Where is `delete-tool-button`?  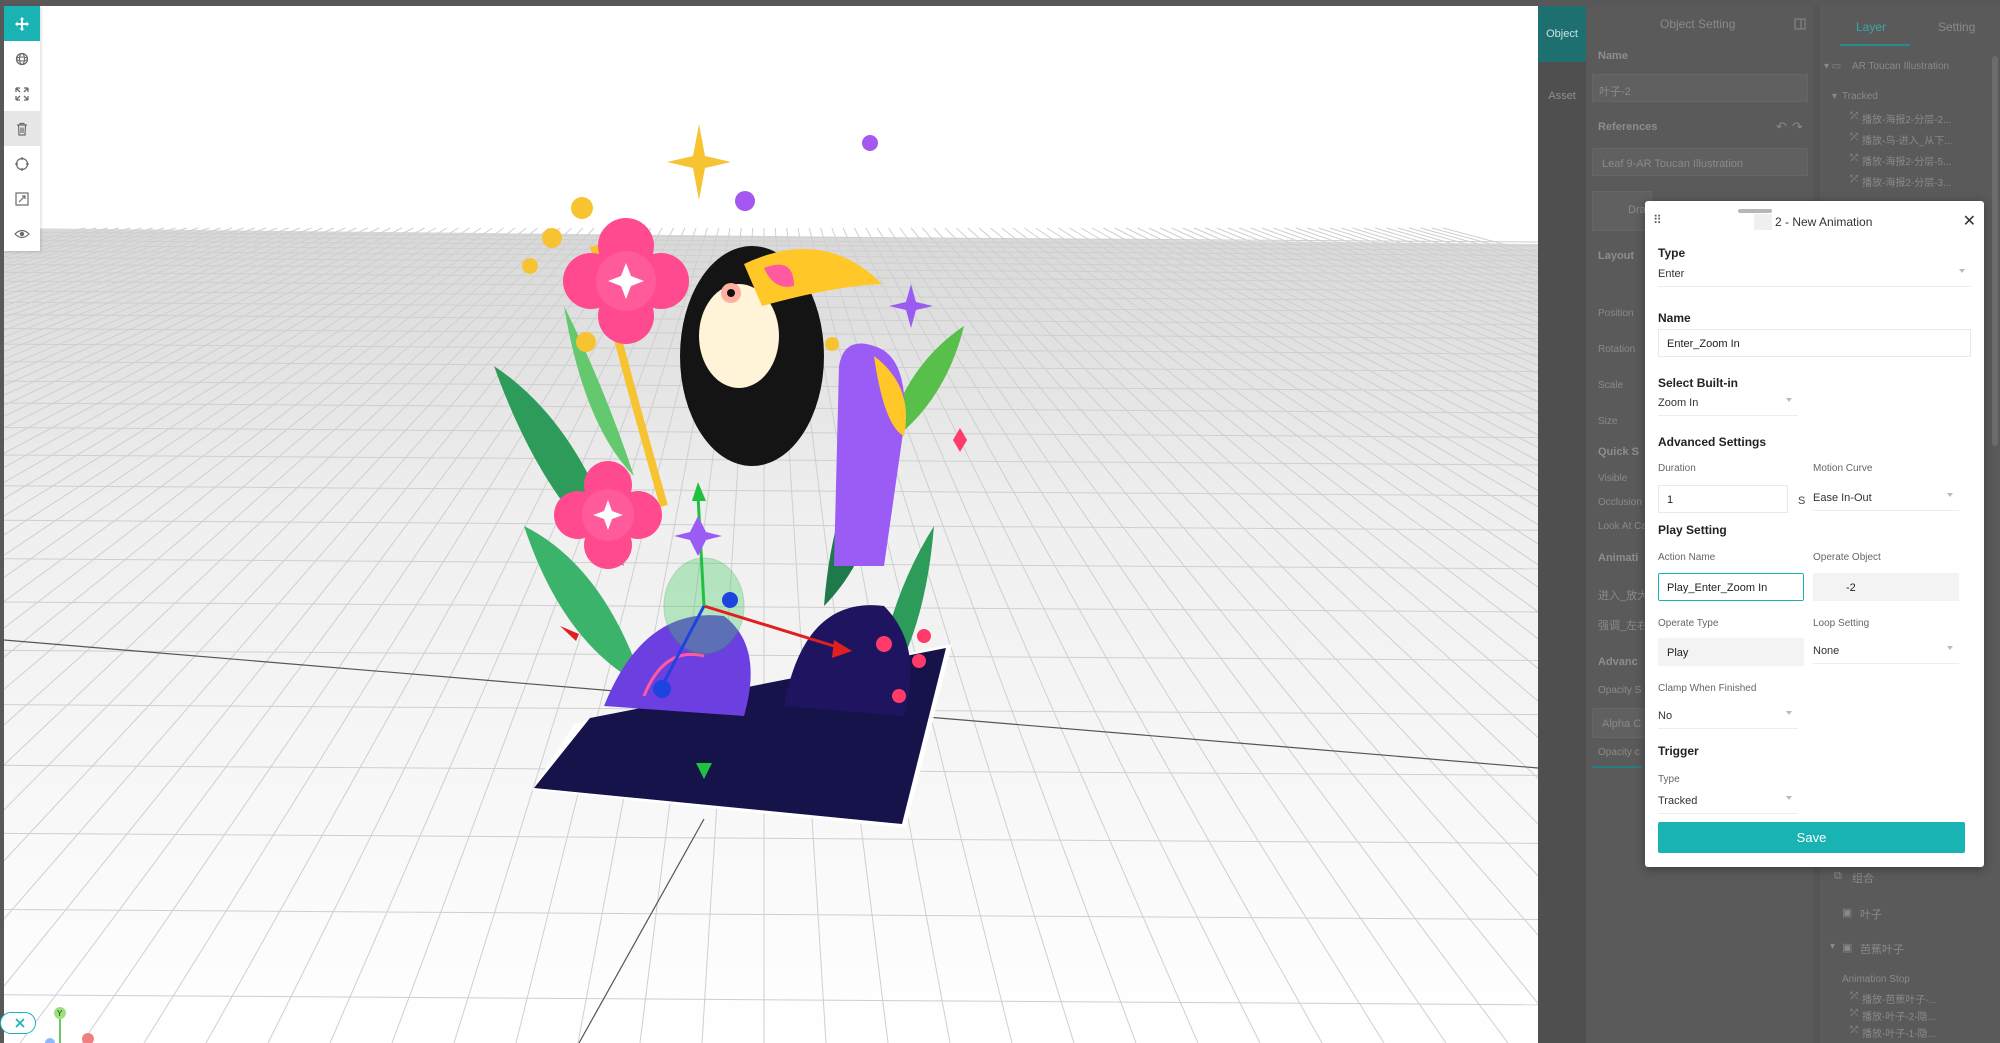
delete-tool-button is located at coordinates (22, 128).